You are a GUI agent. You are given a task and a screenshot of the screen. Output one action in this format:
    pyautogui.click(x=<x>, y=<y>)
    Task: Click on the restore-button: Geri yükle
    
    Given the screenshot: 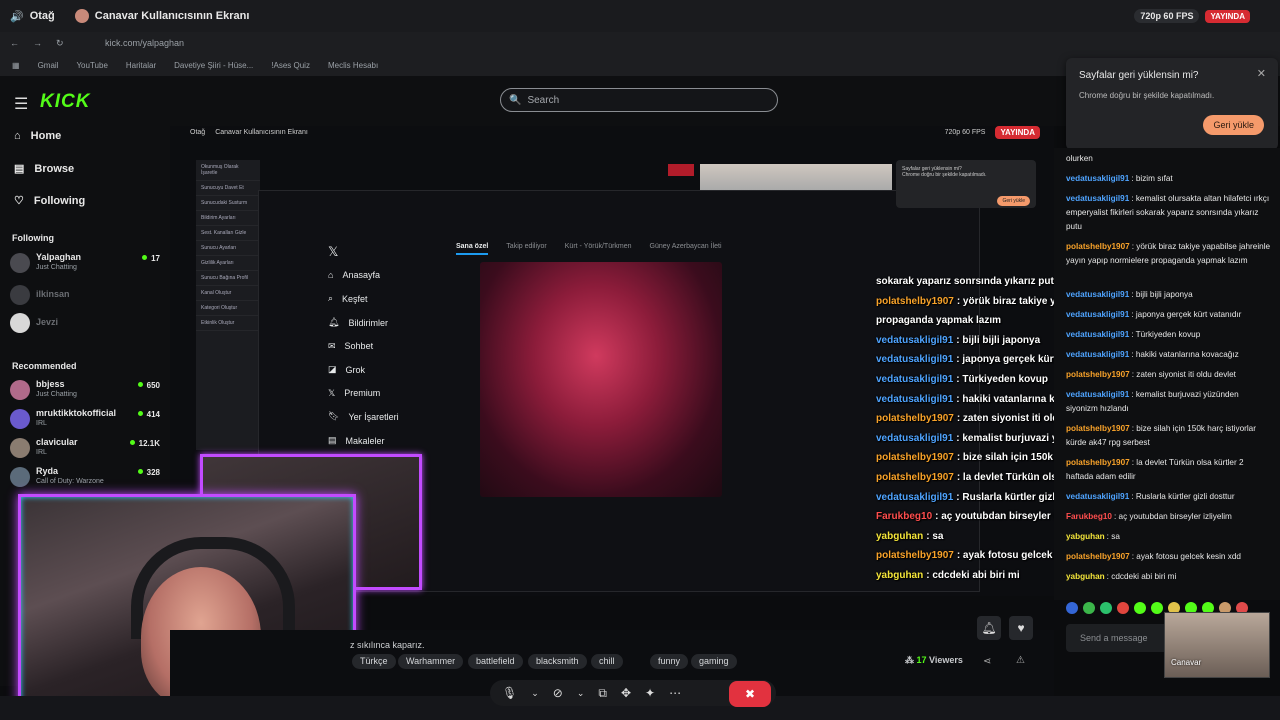 What is the action you would take?
    pyautogui.click(x=1233, y=125)
    